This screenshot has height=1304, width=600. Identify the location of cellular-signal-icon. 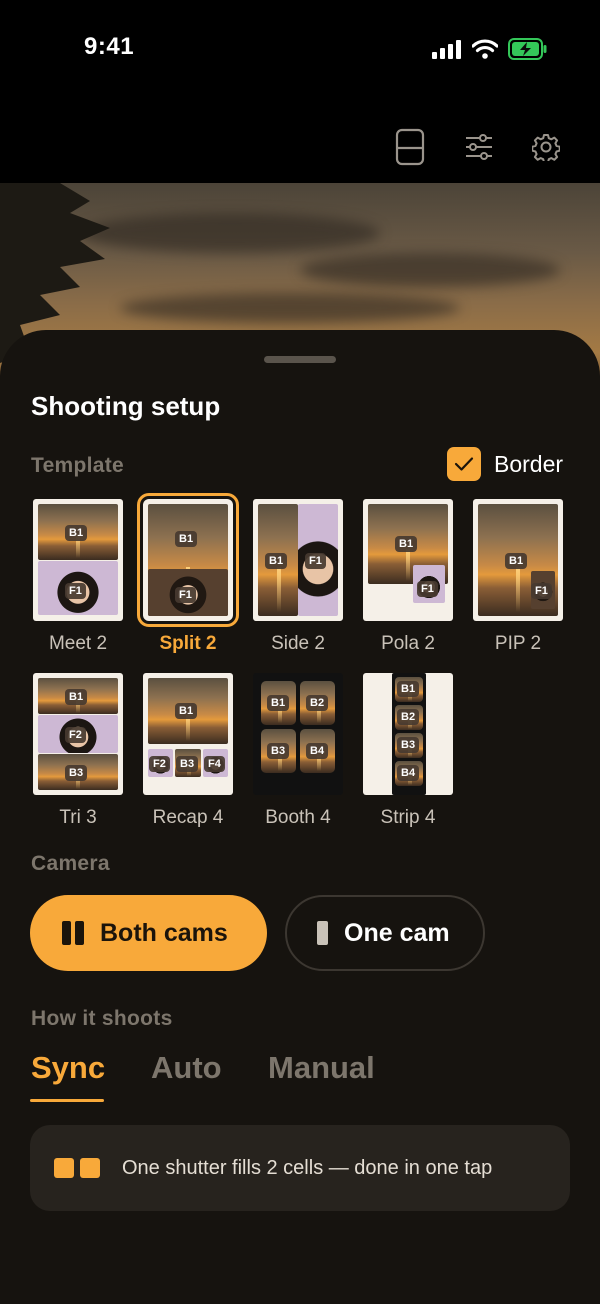
(446, 49).